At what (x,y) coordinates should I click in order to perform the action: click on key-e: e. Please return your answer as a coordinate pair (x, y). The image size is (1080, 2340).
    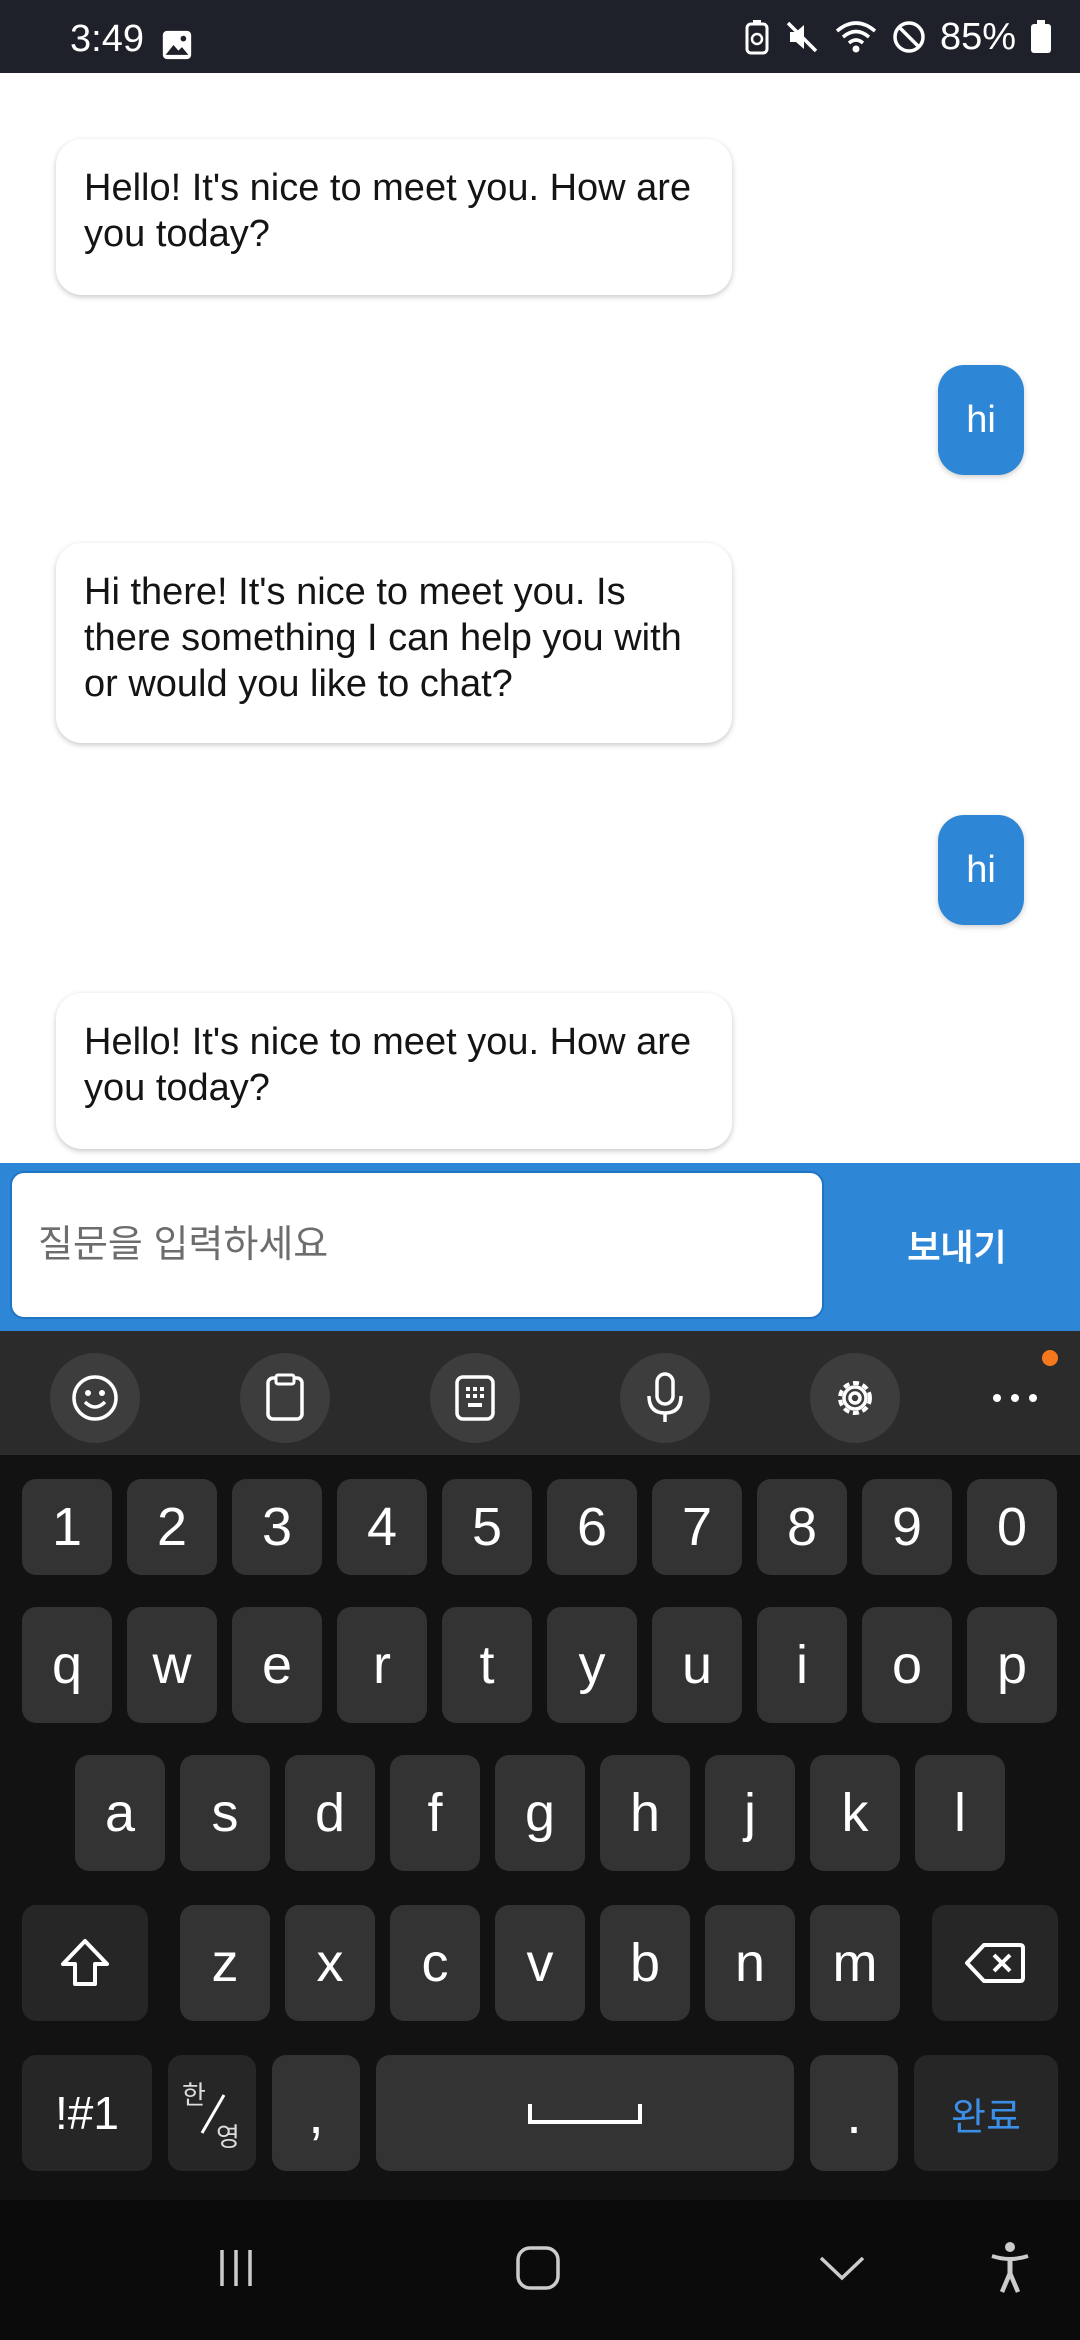
    Looking at the image, I should click on (277, 1665).